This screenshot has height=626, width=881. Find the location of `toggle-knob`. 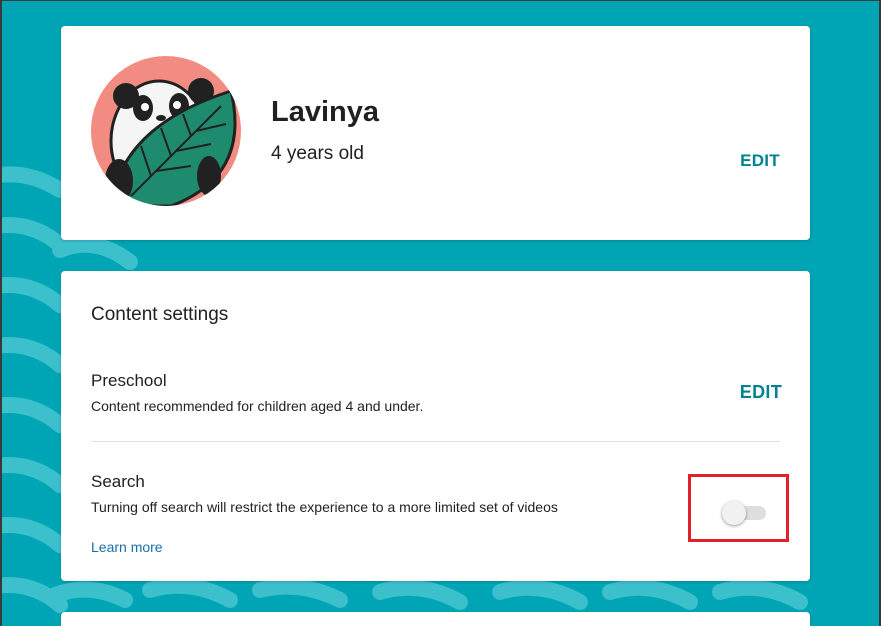

toggle-knob is located at coordinates (734, 513).